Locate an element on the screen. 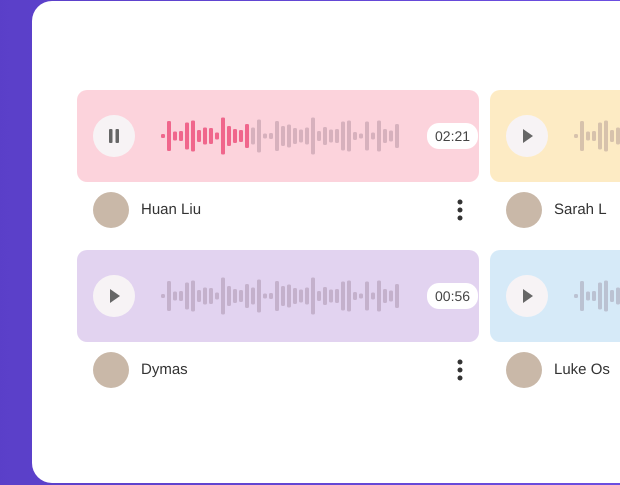  duration-label: 00:56 is located at coordinates (452, 296).